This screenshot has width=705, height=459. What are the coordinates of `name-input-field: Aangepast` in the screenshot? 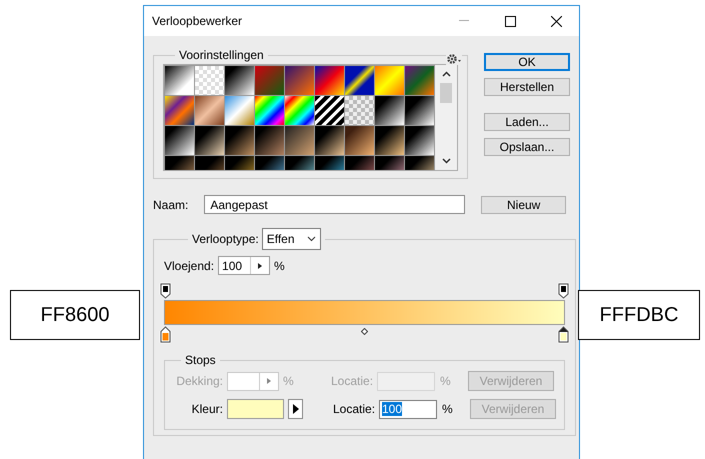 It's located at (335, 204).